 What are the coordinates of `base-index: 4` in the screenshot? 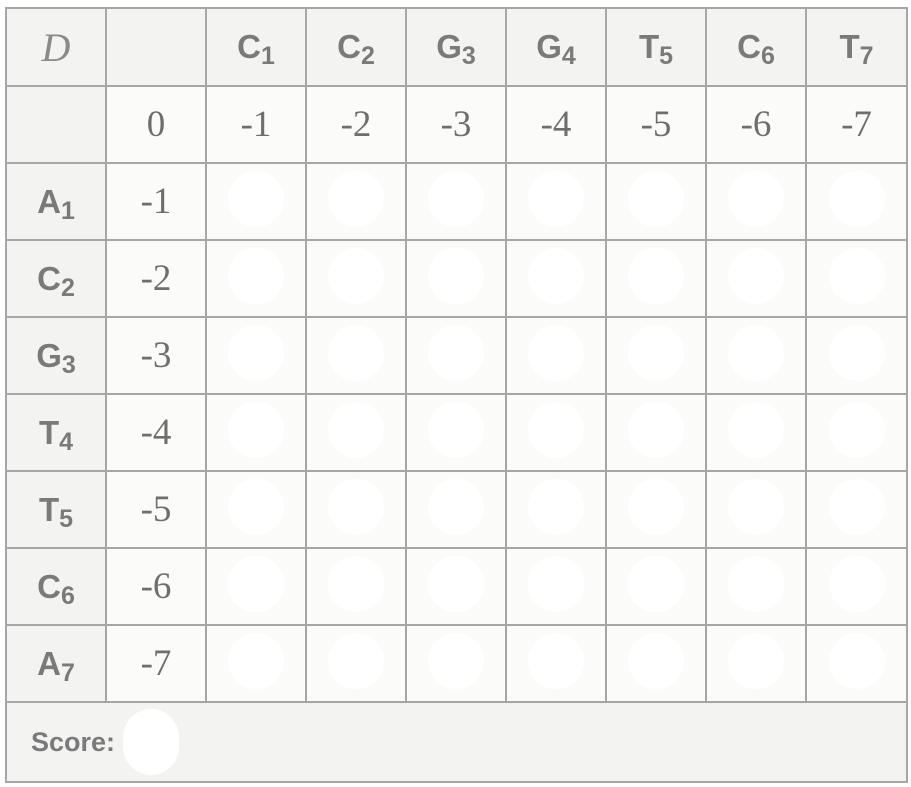 It's located at (66, 441).